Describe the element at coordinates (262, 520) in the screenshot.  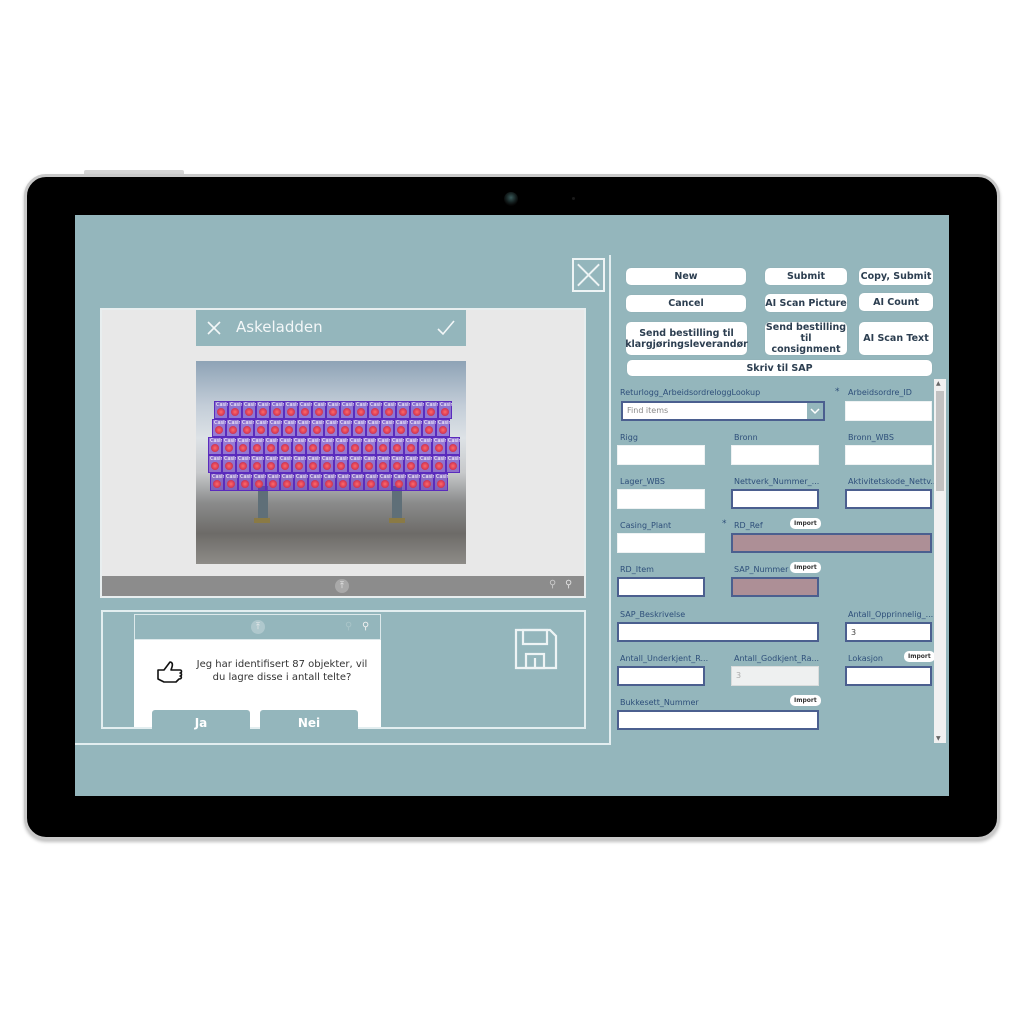
I see `rack-foot` at that location.